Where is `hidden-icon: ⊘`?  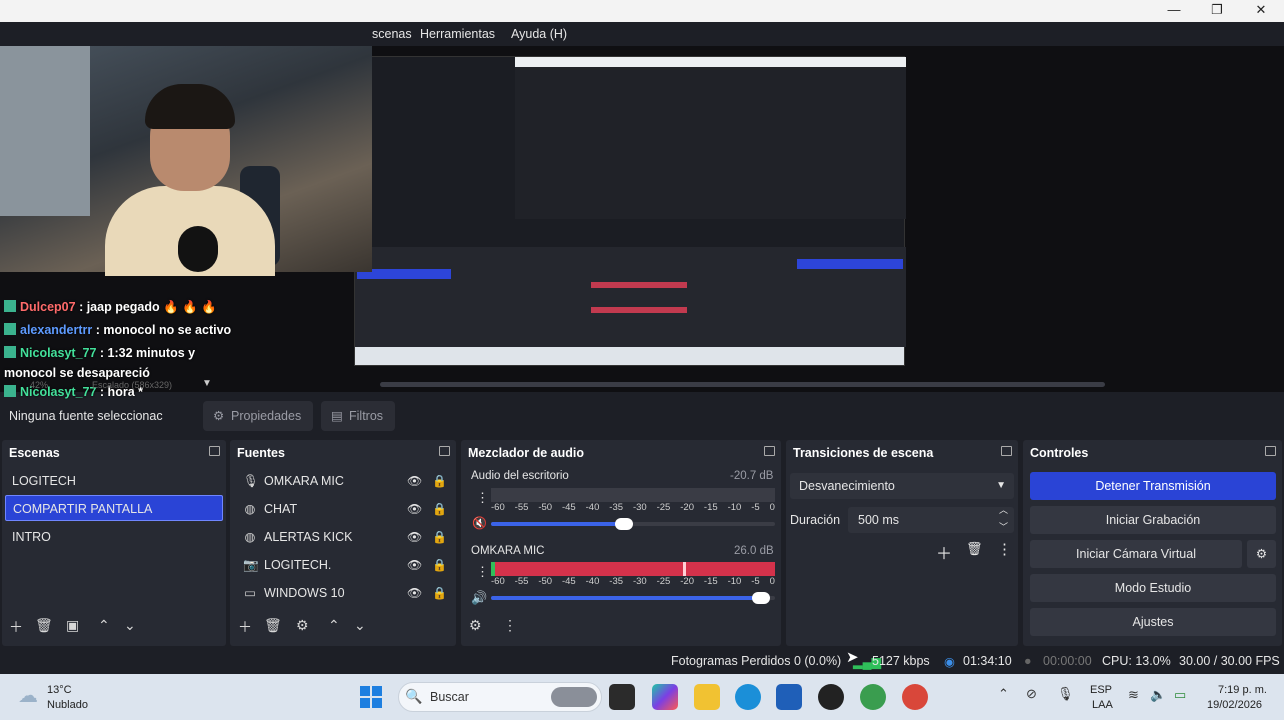
hidden-icon: ⊘ is located at coordinates (1031, 694).